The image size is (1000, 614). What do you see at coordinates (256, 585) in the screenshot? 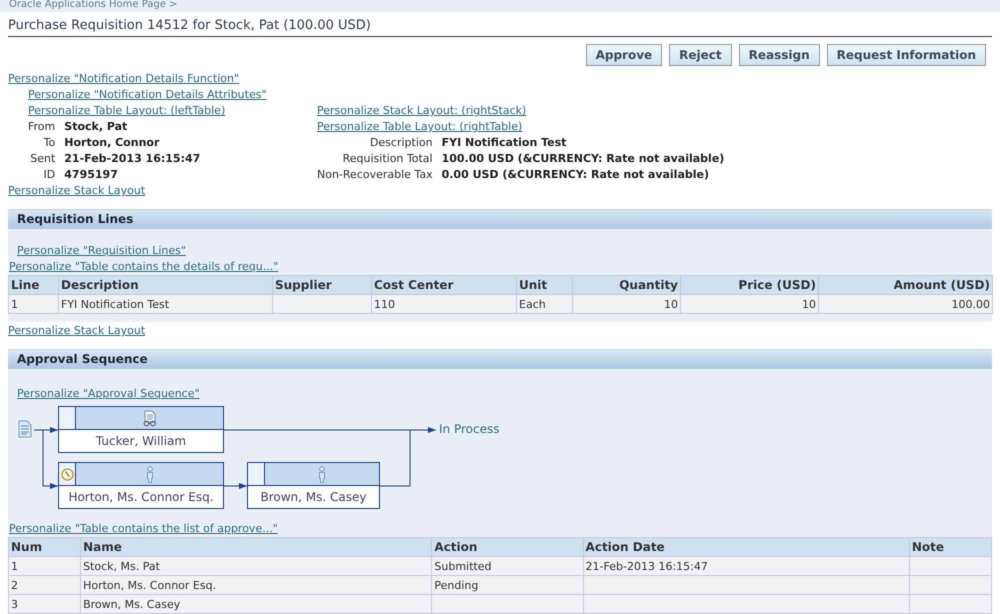
I see `table-cell: Horton, Ms. Connor Esq.` at bounding box center [256, 585].